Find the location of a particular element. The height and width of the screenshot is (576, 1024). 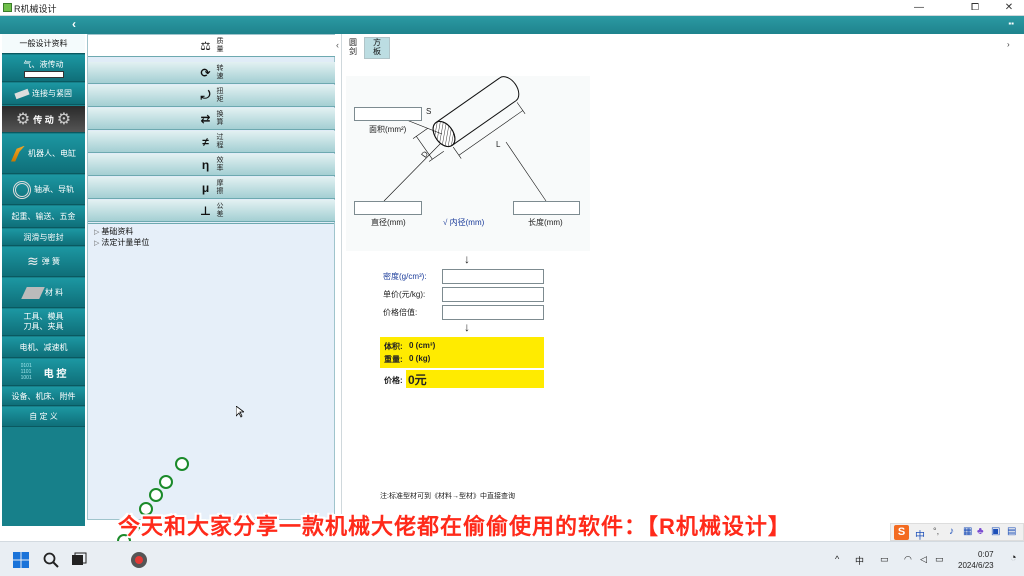

sidebar-item-label: 弹 簧 is located at coordinates (50, 261).